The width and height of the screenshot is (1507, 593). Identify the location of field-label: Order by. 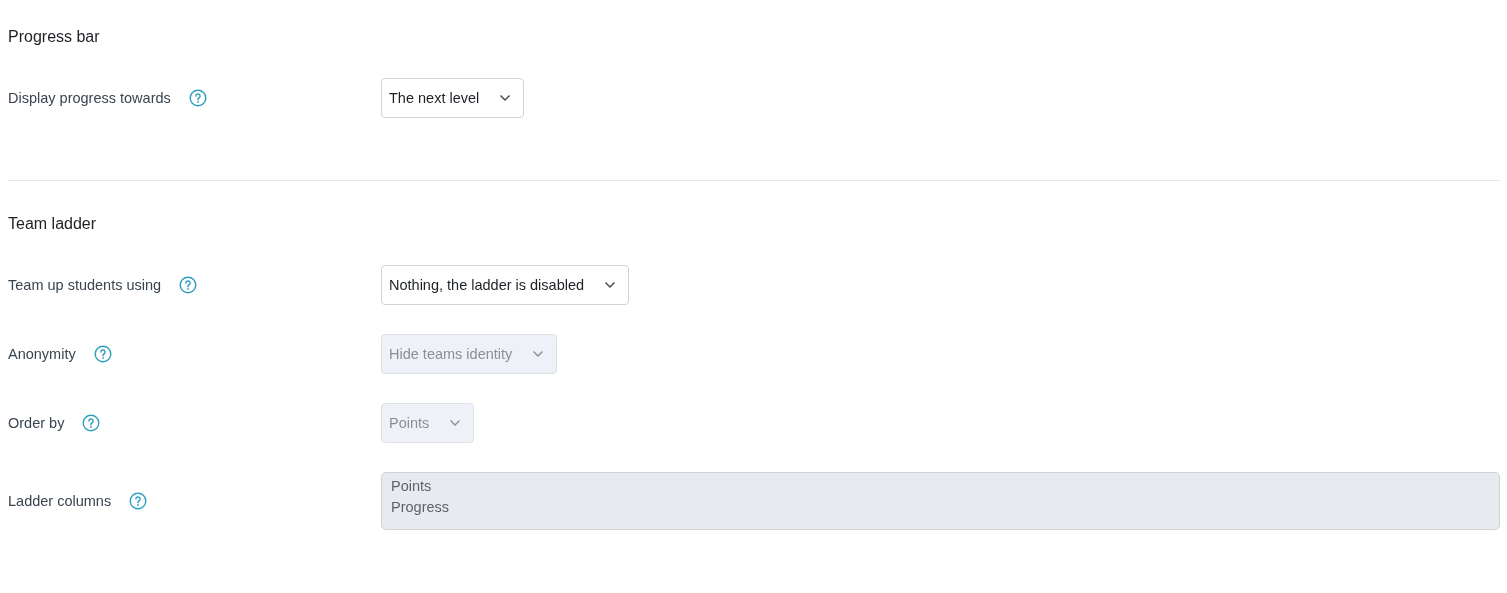
(36, 423).